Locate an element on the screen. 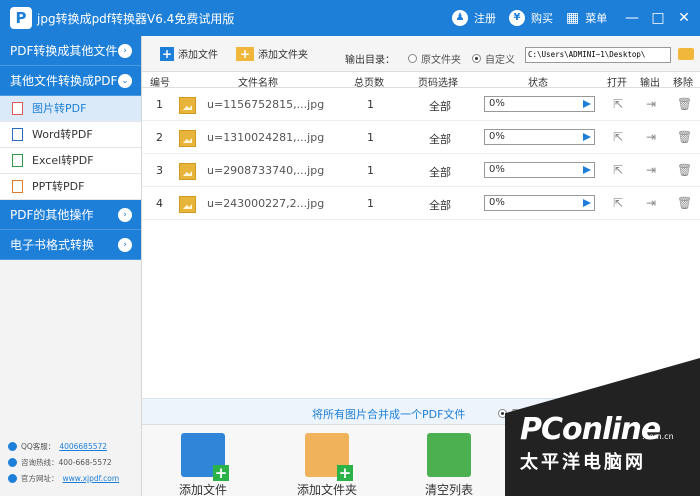 The height and width of the screenshot is (498, 700). maximize-button: □ is located at coordinates (658, 18).